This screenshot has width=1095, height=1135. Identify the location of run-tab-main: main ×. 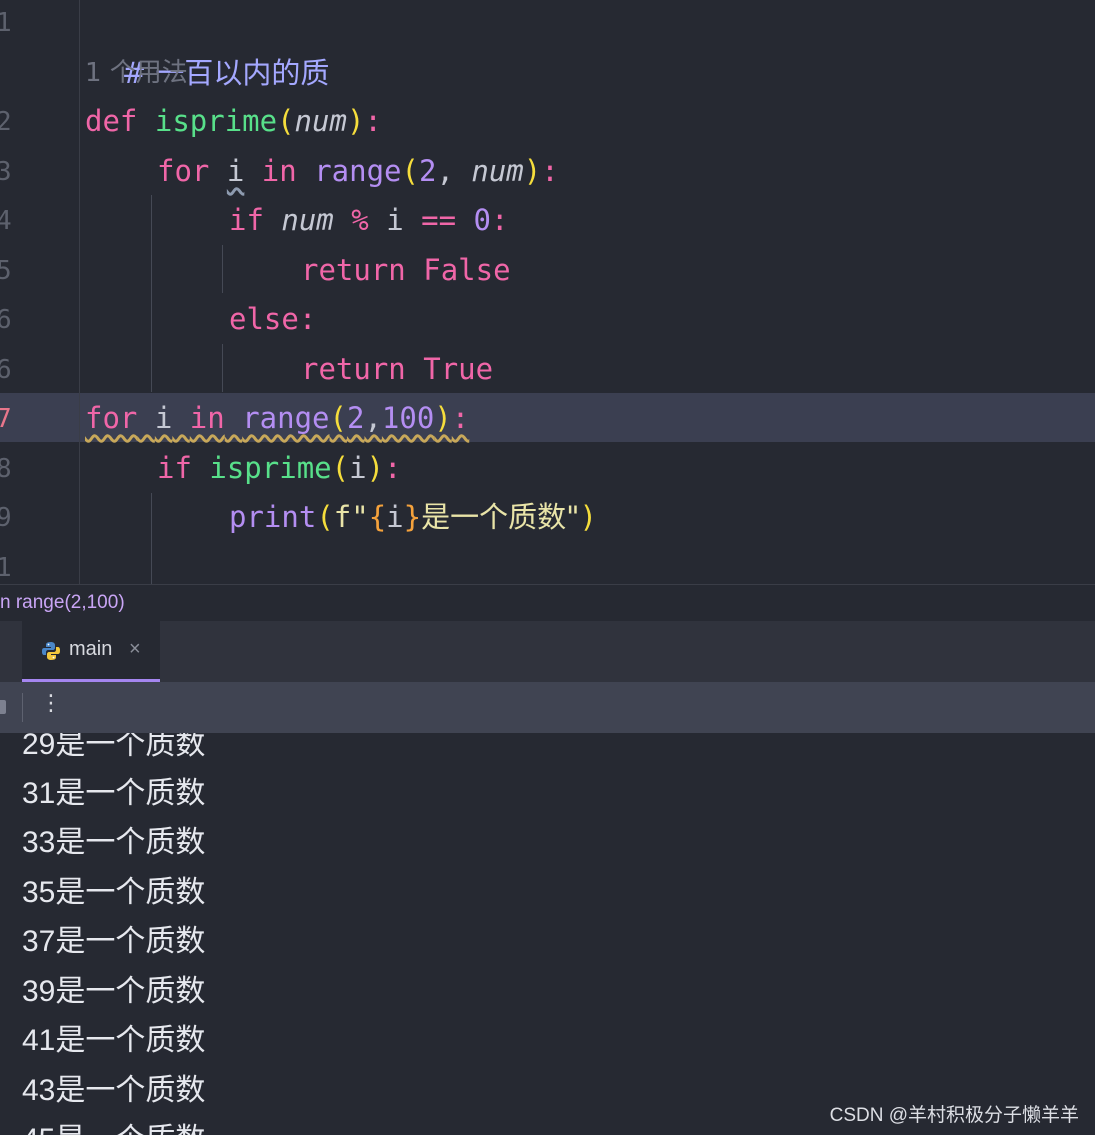
(91, 651).